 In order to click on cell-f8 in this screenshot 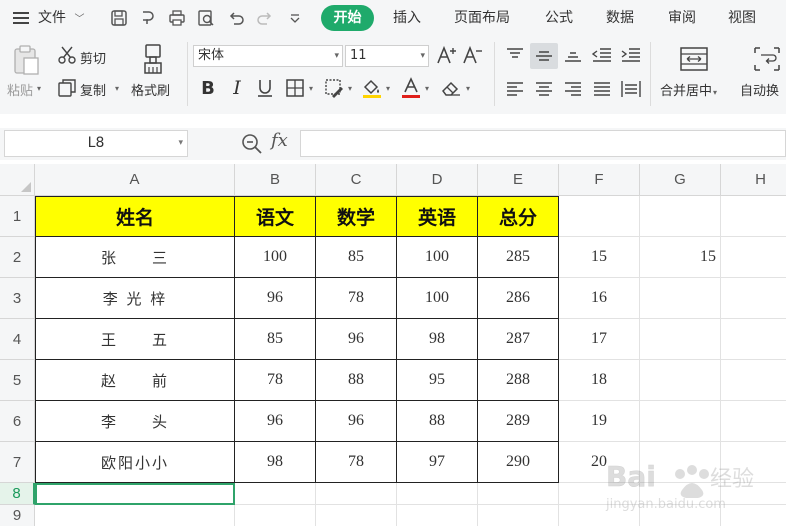, I will do `click(599, 494)`.